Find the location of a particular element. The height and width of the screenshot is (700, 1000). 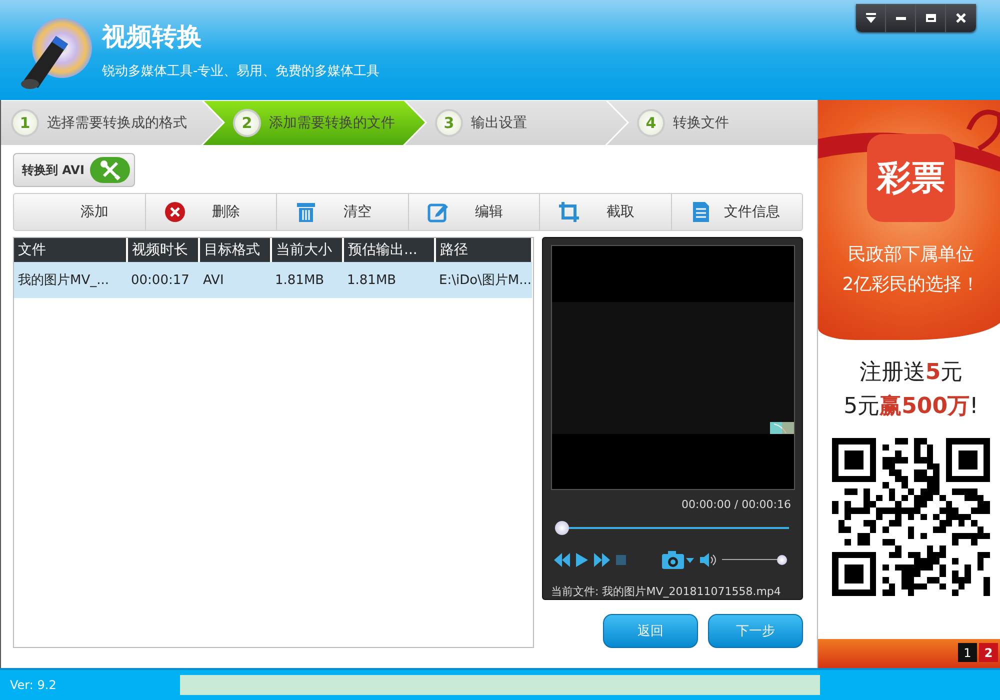

step-number: 3 is located at coordinates (449, 123).